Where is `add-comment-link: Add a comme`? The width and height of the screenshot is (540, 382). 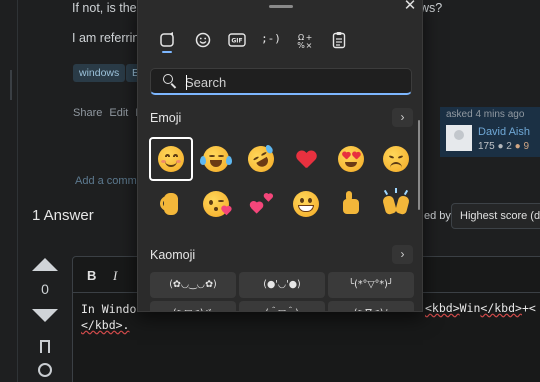 add-comment-link: Add a comme is located at coordinates (109, 181).